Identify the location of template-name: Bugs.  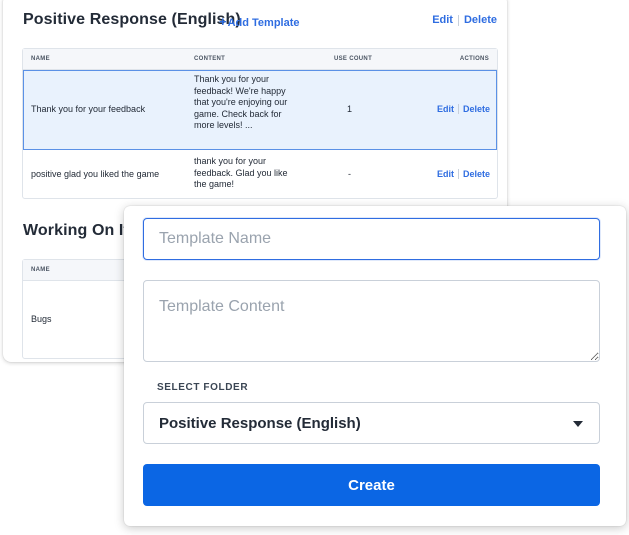
(41, 319).